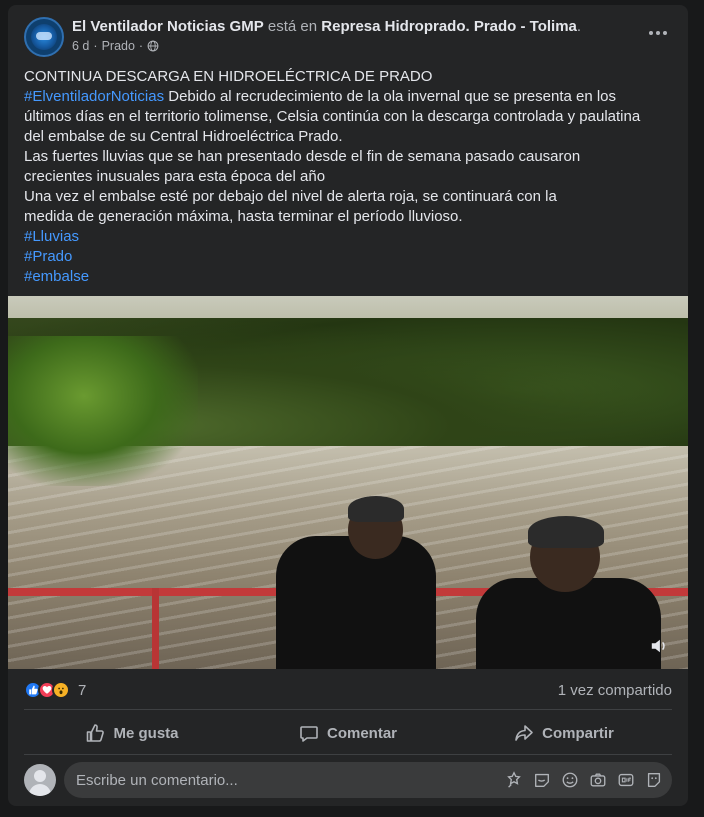 The width and height of the screenshot is (704, 817). Describe the element at coordinates (659, 646) in the screenshot. I see `volume-icon` at that location.